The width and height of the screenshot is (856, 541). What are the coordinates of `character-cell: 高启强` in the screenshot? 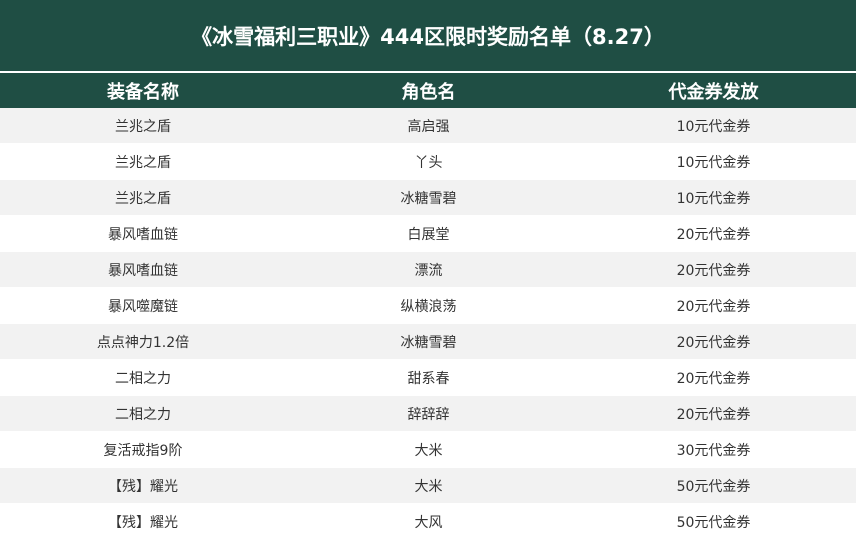 It's located at (428, 126).